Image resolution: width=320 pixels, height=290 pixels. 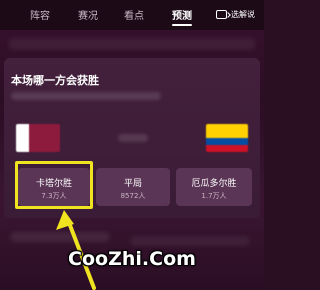 What do you see at coordinates (214, 184) in the screenshot?
I see `option-name: 厄瓜多尔胜` at bounding box center [214, 184].